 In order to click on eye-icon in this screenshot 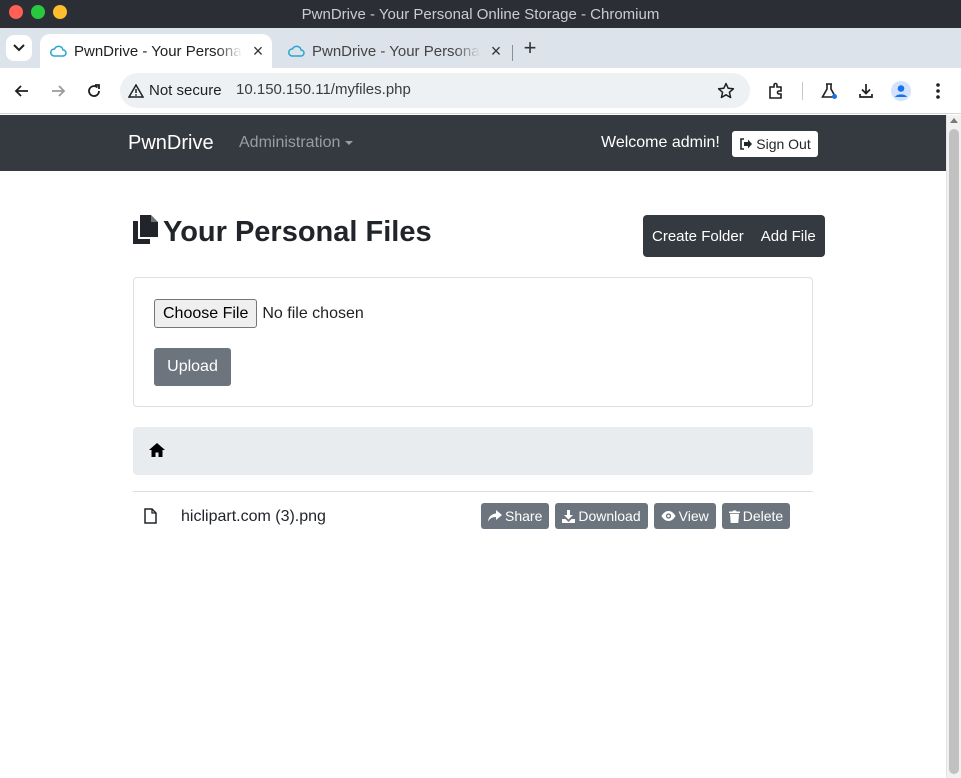, I will do `click(668, 516)`.